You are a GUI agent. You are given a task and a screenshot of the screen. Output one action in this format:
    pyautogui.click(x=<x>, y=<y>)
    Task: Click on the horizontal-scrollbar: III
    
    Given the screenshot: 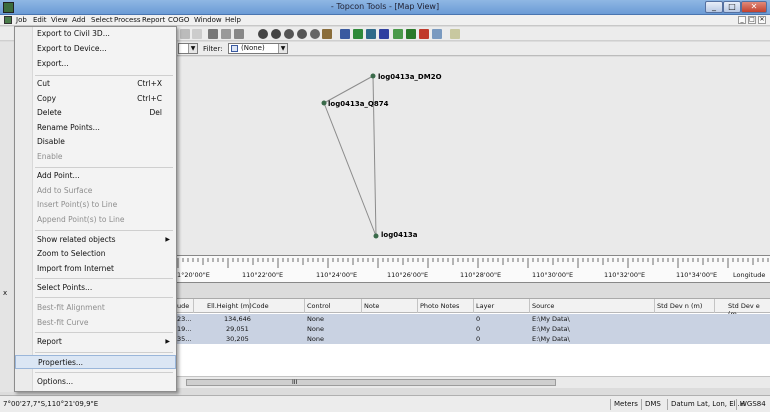 What is the action you would take?
    pyautogui.click(x=473, y=382)
    